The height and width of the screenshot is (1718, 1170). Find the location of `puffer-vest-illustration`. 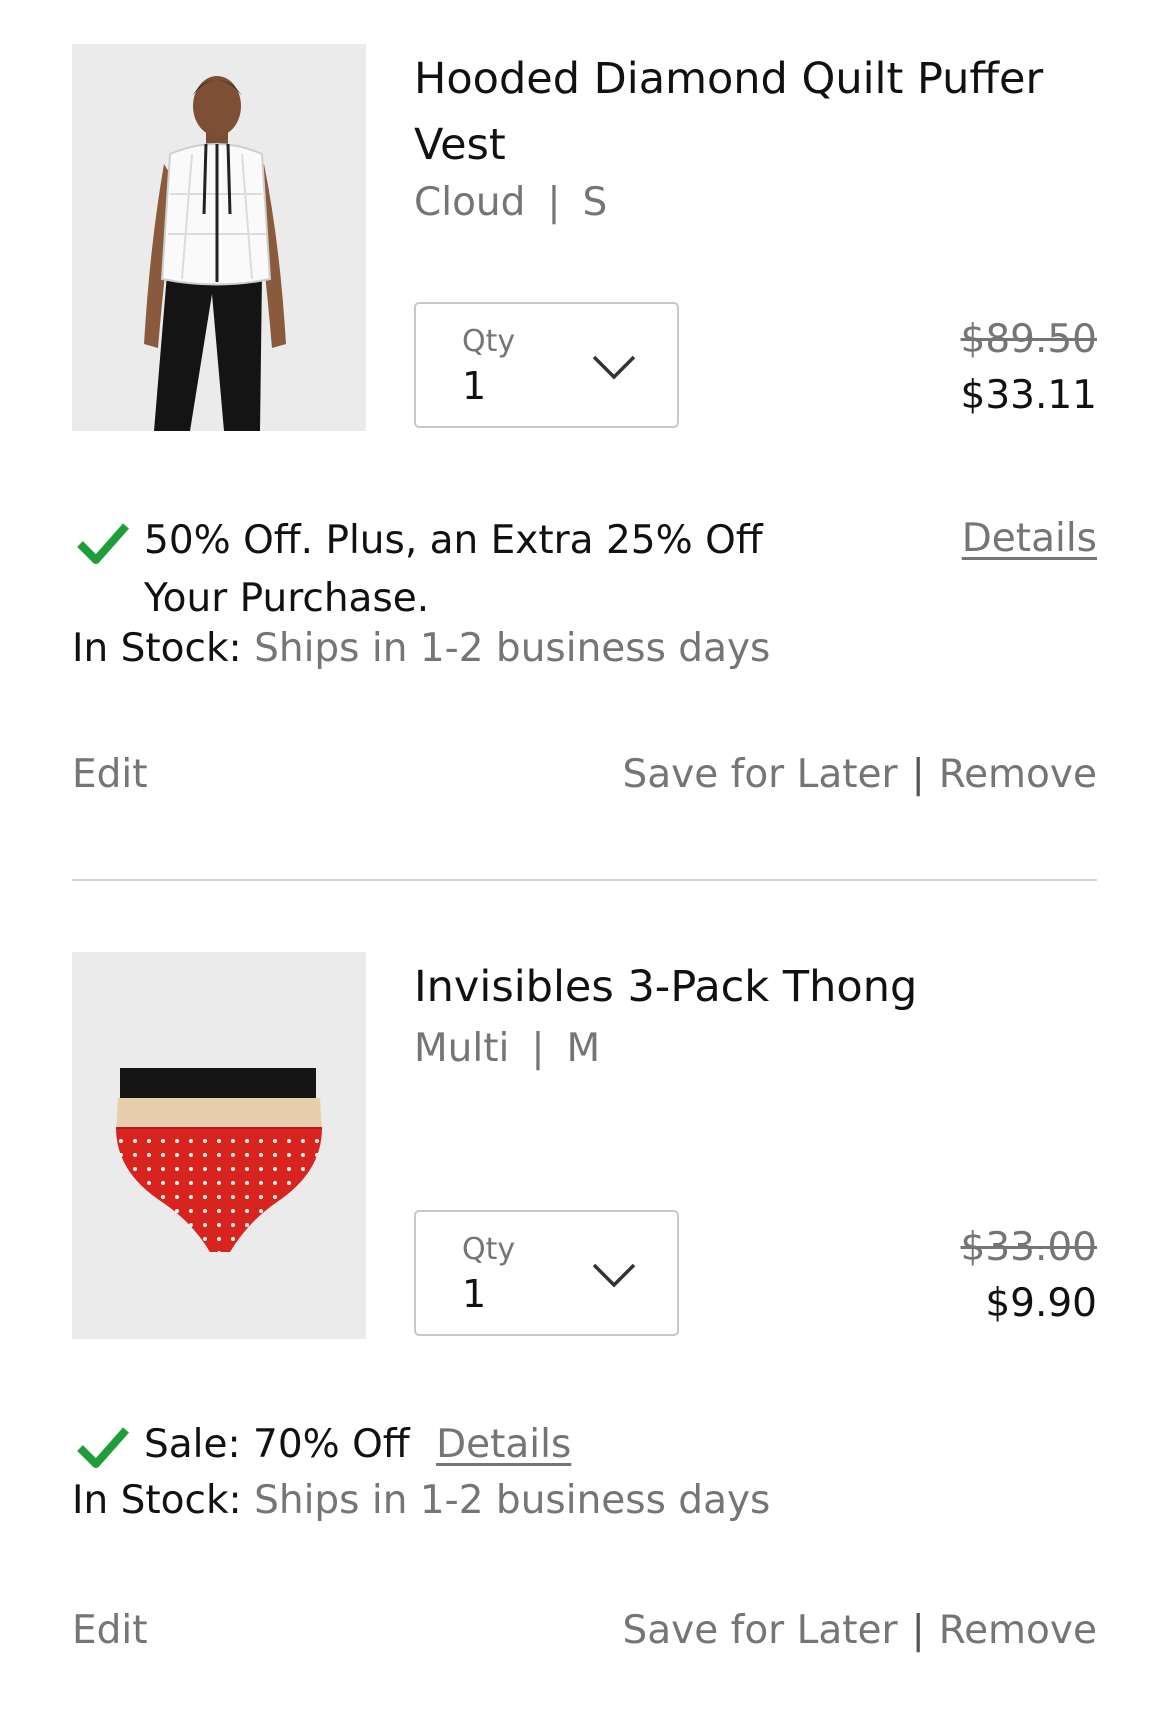

puffer-vest-illustration is located at coordinates (219, 237).